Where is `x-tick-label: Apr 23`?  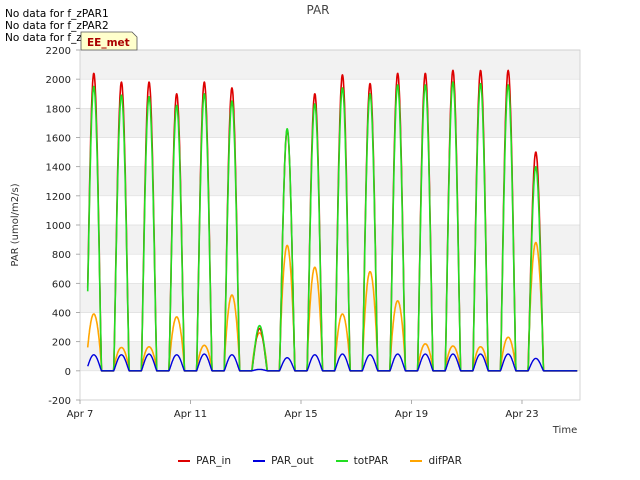
x-tick-label: Apr 23 is located at coordinates (521, 414).